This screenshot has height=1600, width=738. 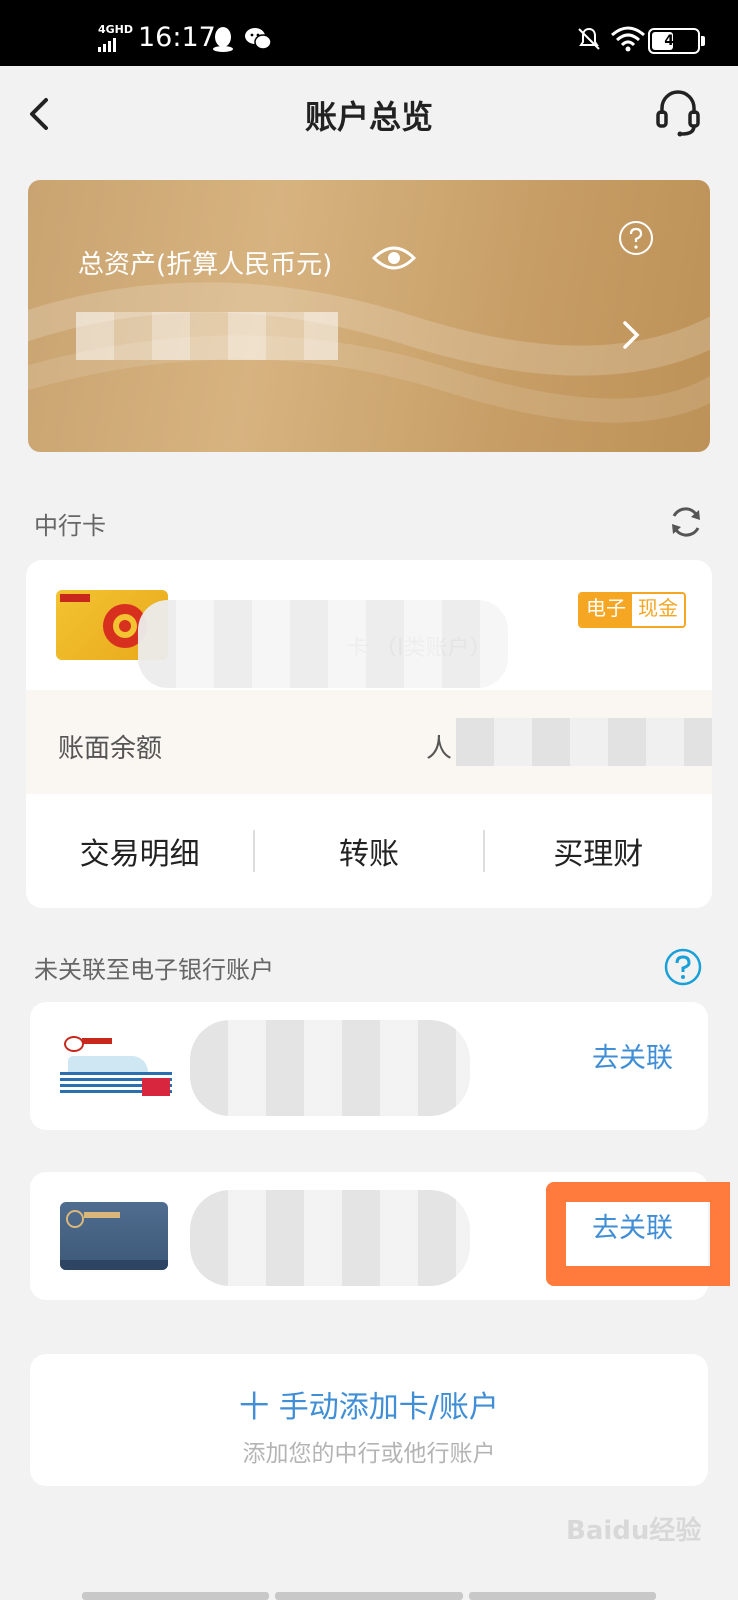 I want to click on eye-icon, so click(x=394, y=258).